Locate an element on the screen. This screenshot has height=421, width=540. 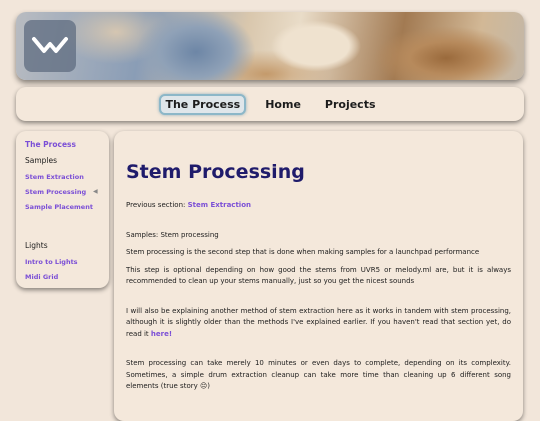
sidebar-title: The Process is located at coordinates (67, 144).